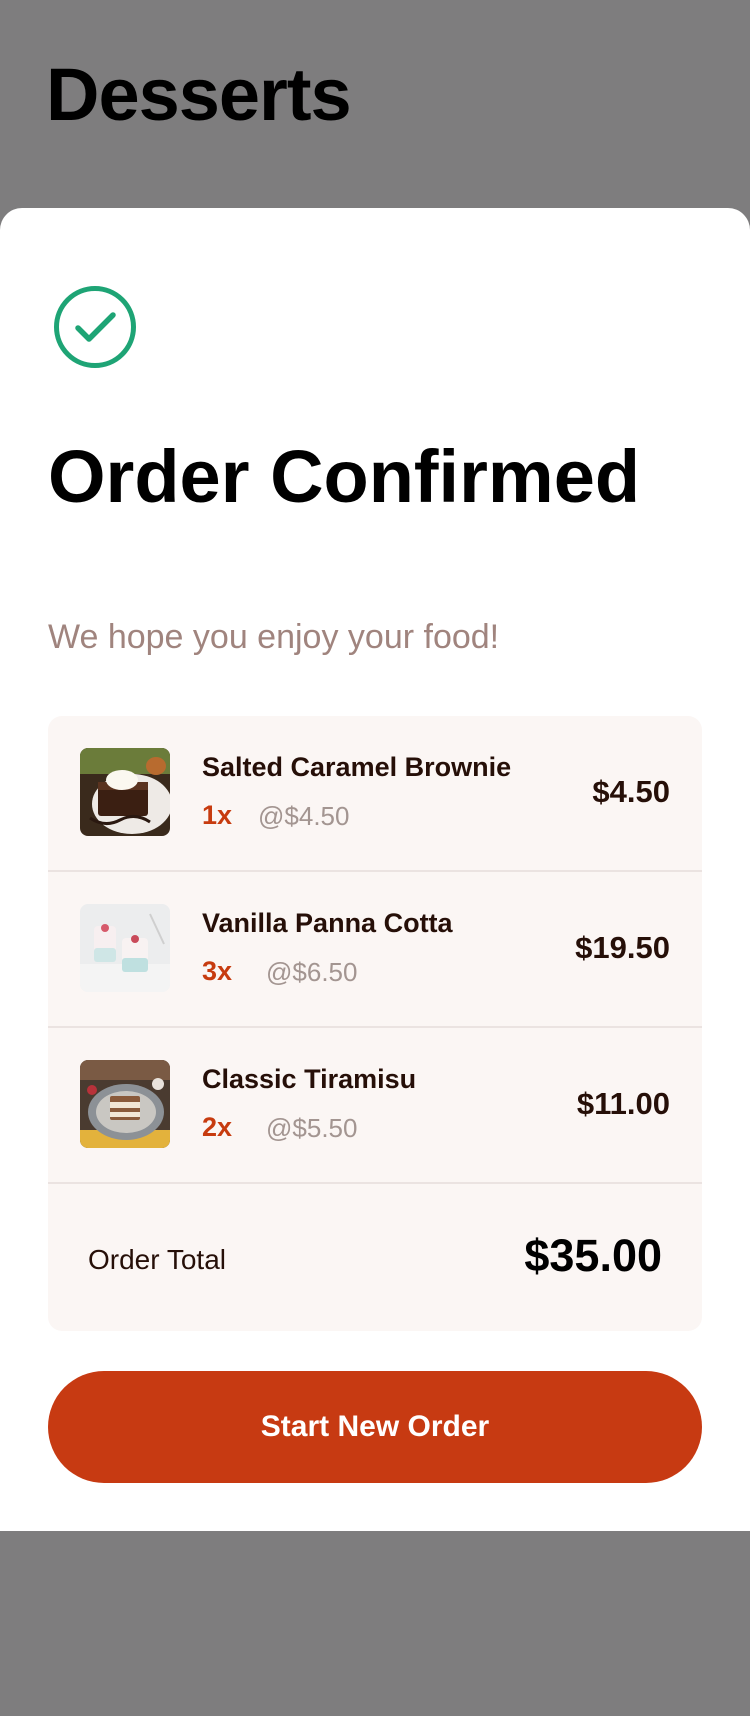 The width and height of the screenshot is (750, 1716). I want to click on item-total: $4.50, so click(631, 791).